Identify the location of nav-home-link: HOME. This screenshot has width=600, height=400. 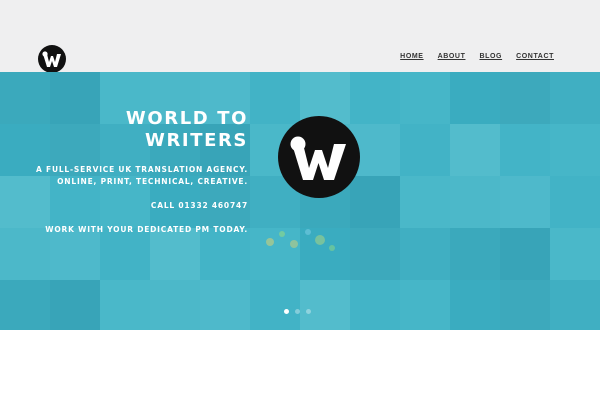
(411, 56).